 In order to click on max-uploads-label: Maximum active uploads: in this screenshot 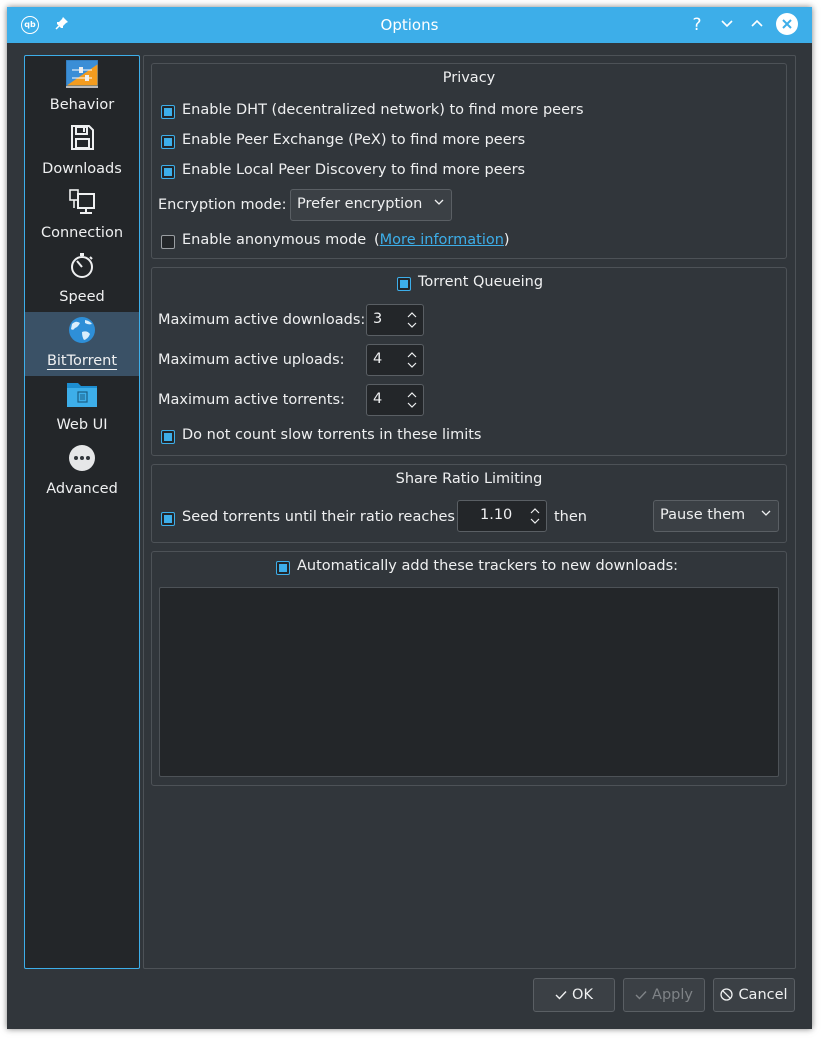, I will do `click(251, 360)`.